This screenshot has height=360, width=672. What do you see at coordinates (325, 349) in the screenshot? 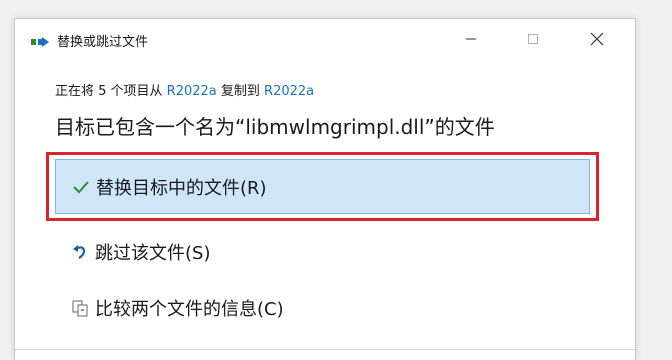
I see `footer-divider` at bounding box center [325, 349].